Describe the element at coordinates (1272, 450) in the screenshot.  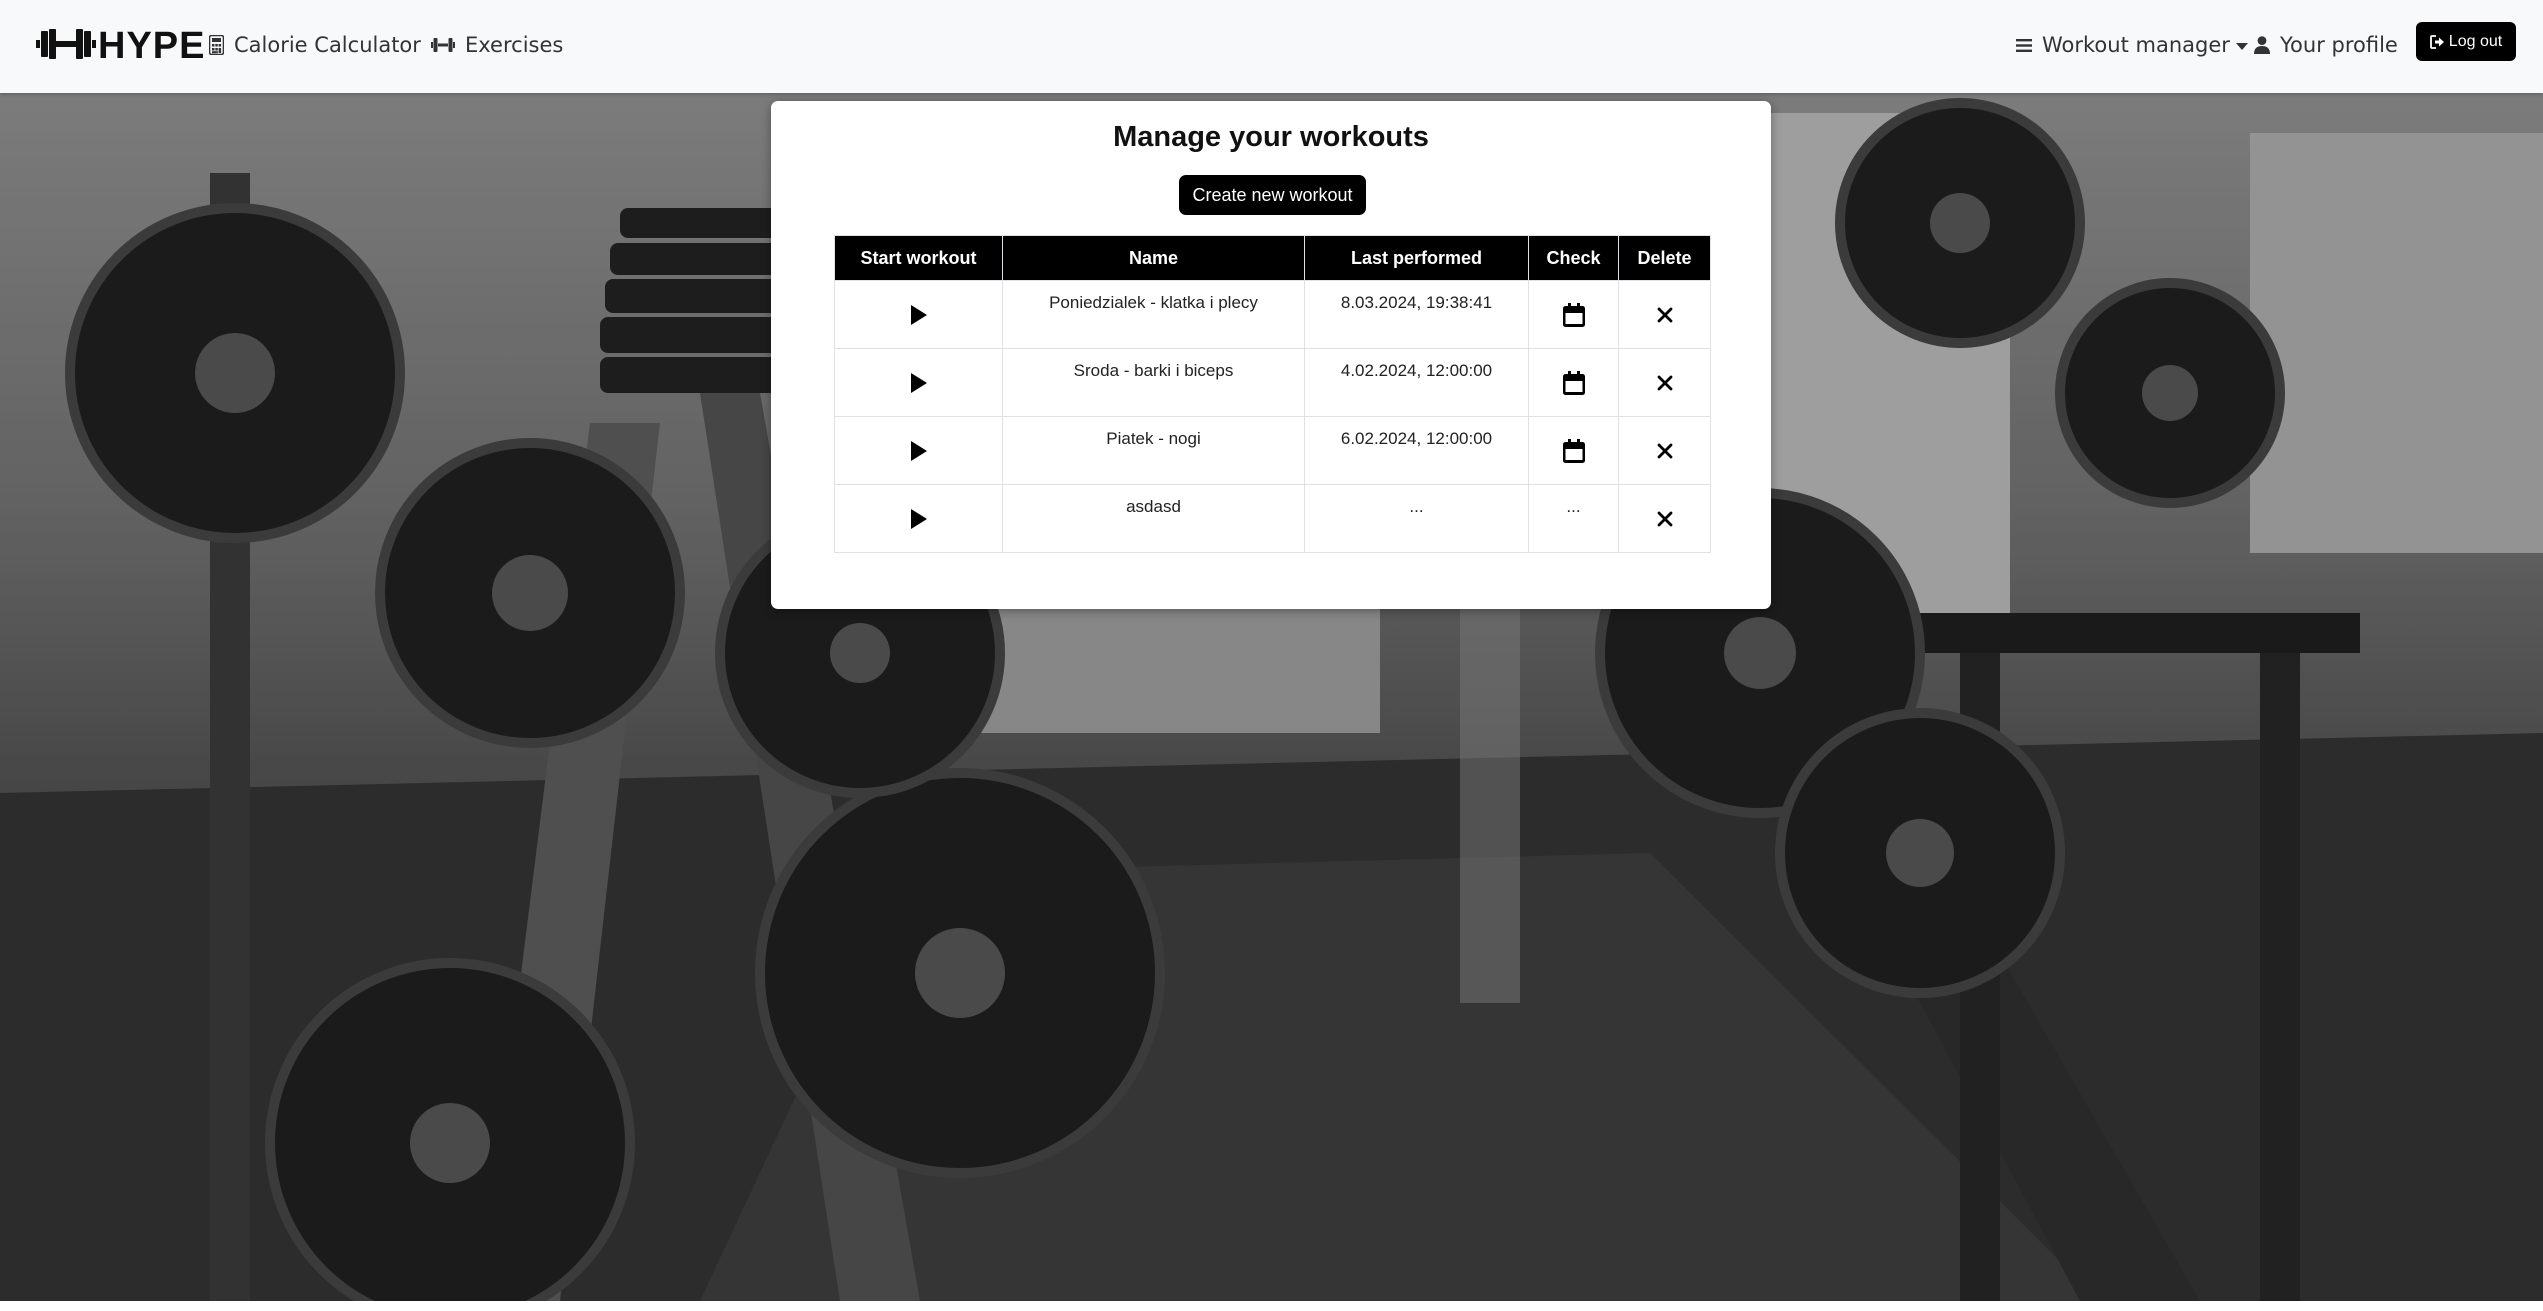
I see `table-row: Piatek - nogi 6.02.2024, 12:00:00` at that location.